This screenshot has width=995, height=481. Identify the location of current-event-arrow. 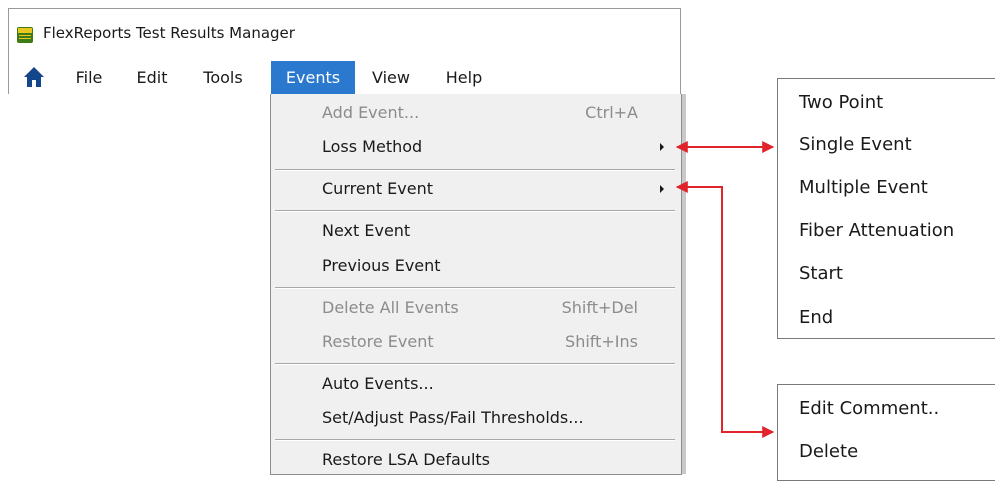
(725, 309).